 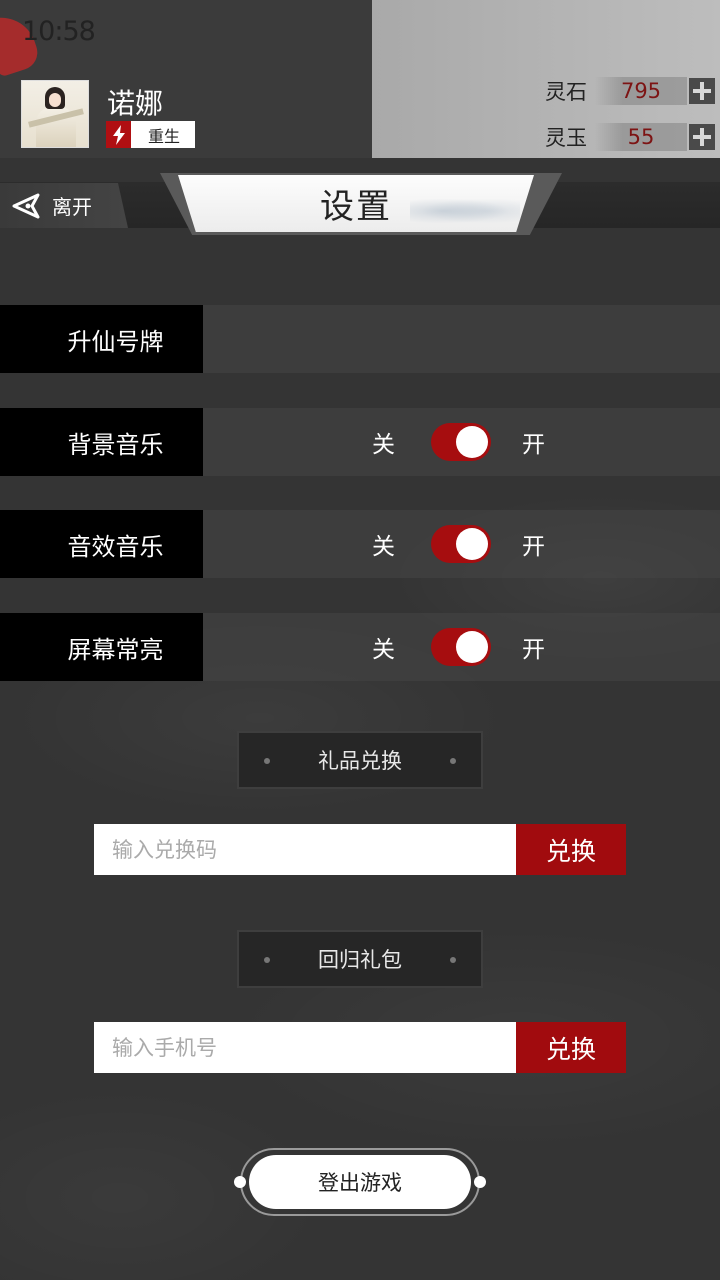 What do you see at coordinates (360, 647) in the screenshot?
I see `setting-row-screen-awake: 屏幕常亮 关 开` at bounding box center [360, 647].